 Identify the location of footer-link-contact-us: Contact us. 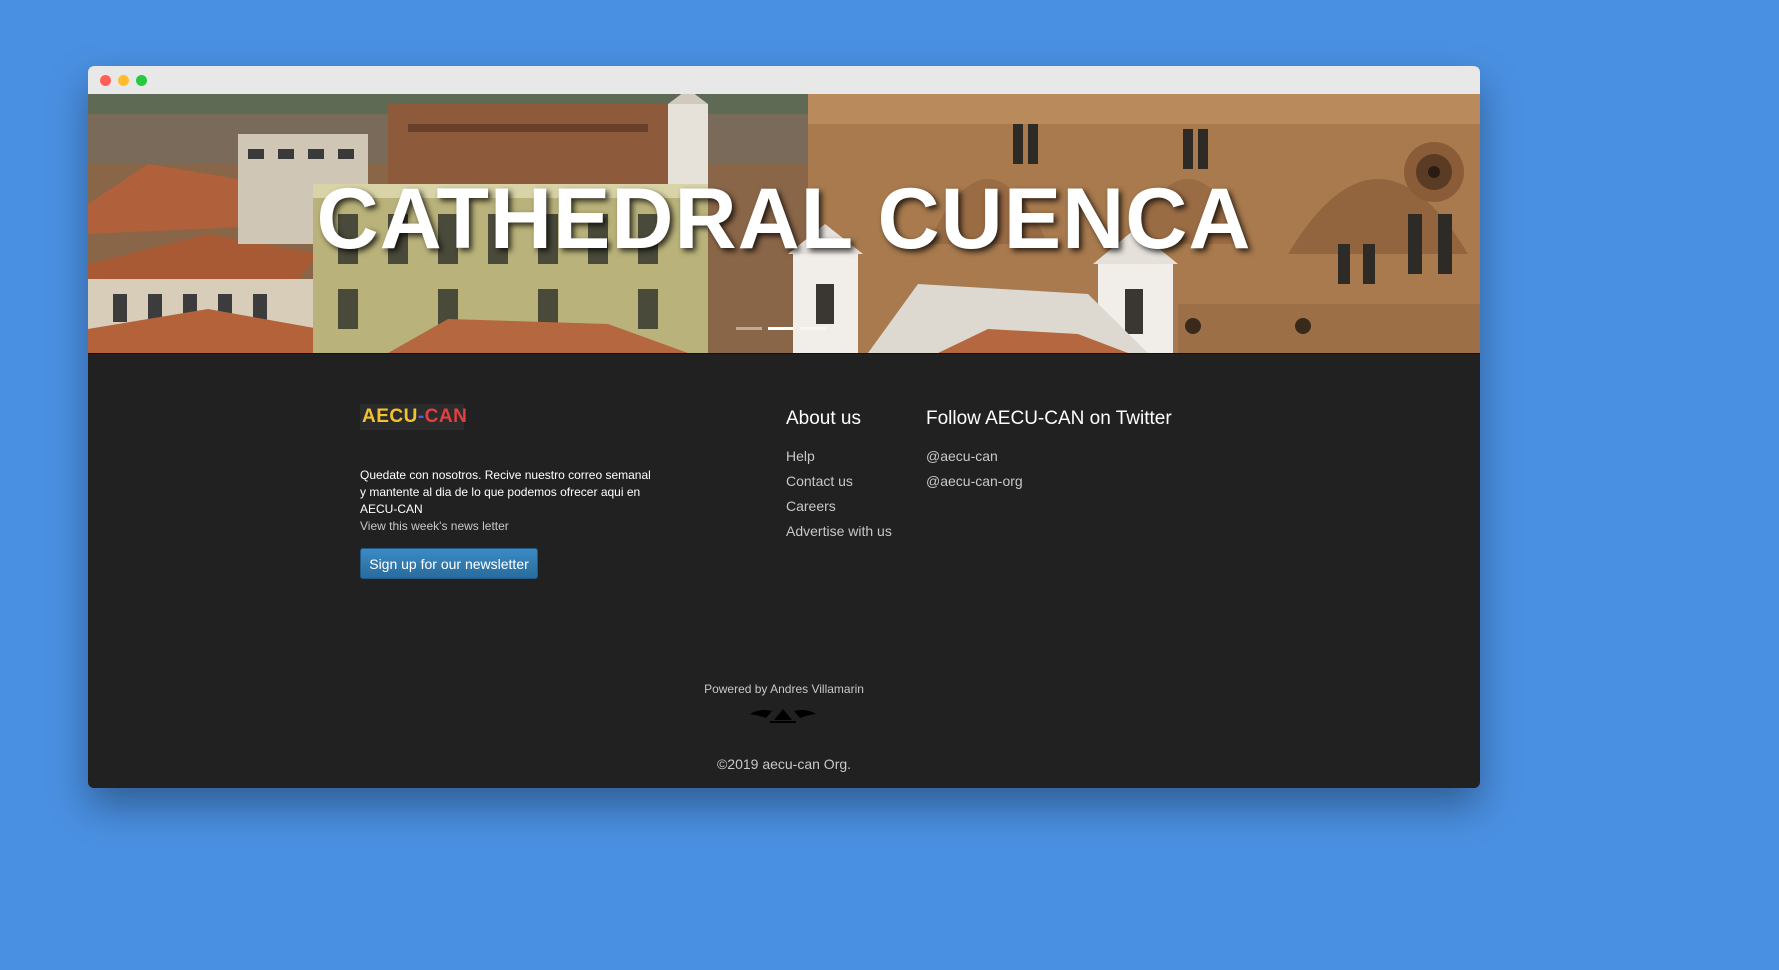
(839, 481).